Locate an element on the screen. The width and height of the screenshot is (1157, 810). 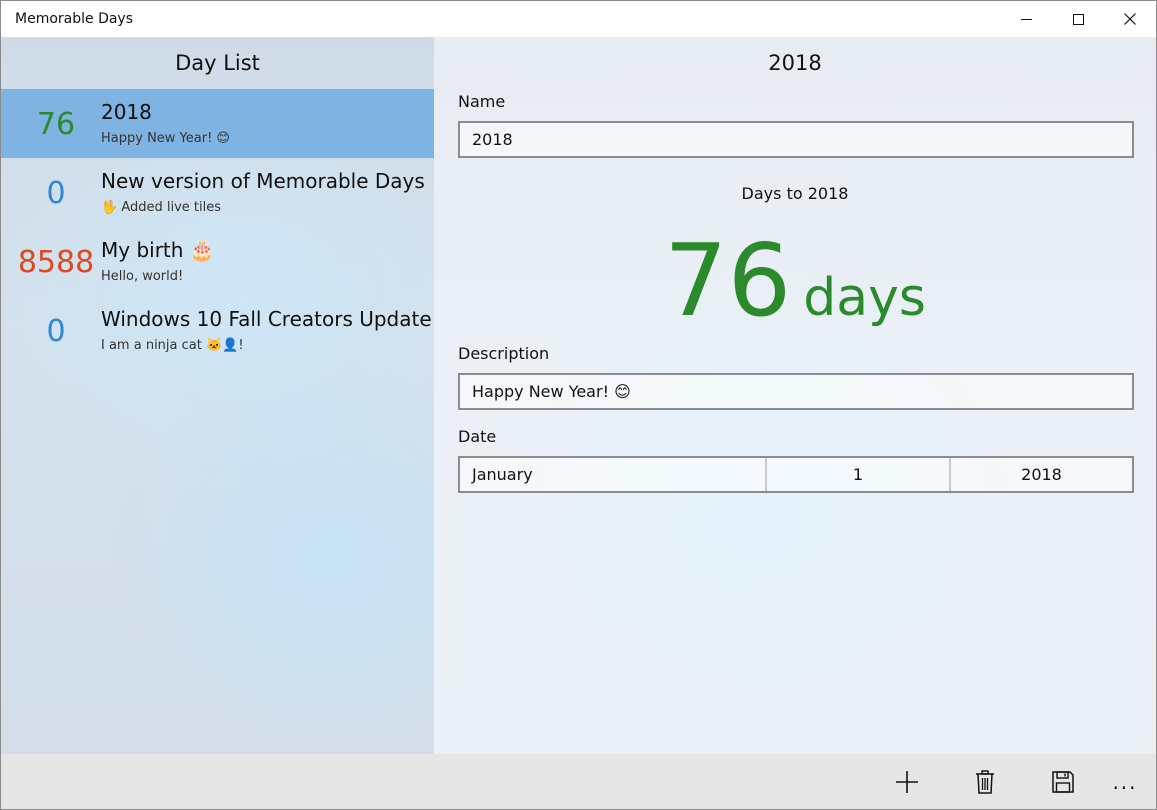
days-countdown: 76 days is located at coordinates (795, 281).